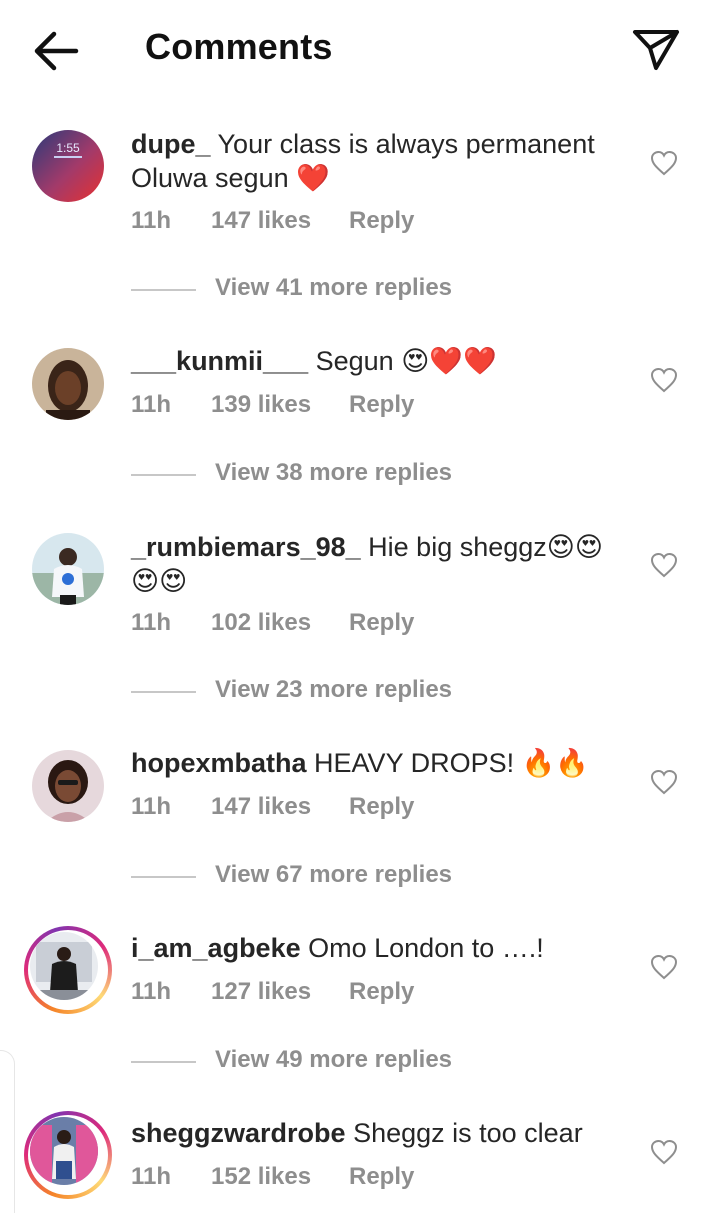 The width and height of the screenshot is (720, 1213). I want to click on view-replies-label: View 41 more replies, so click(334, 287).